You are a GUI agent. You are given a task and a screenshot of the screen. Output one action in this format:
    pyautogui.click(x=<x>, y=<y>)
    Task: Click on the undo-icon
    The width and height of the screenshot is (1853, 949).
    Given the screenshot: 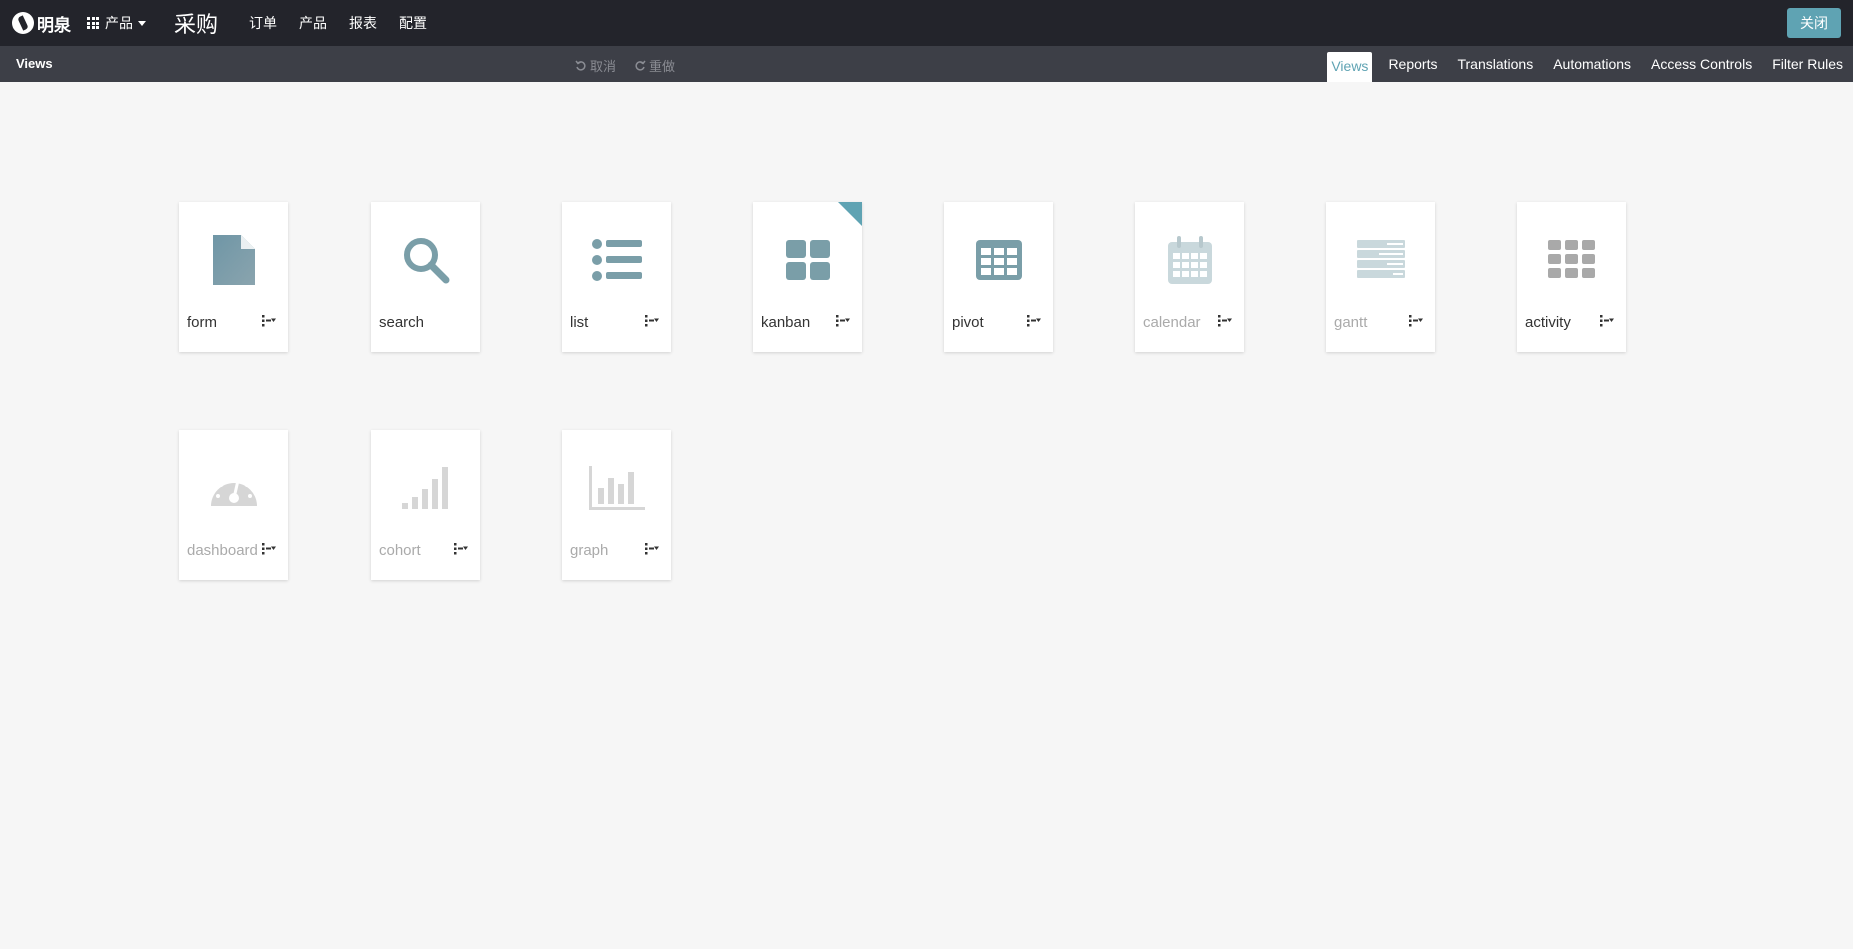 What is the action you would take?
    pyautogui.click(x=580, y=65)
    